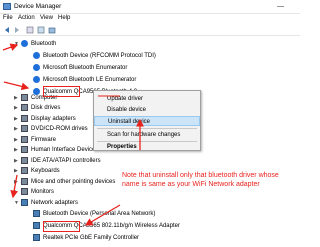 The width and height of the screenshot is (320, 247). I want to click on arrow-bluetooth, so click(10, 47).